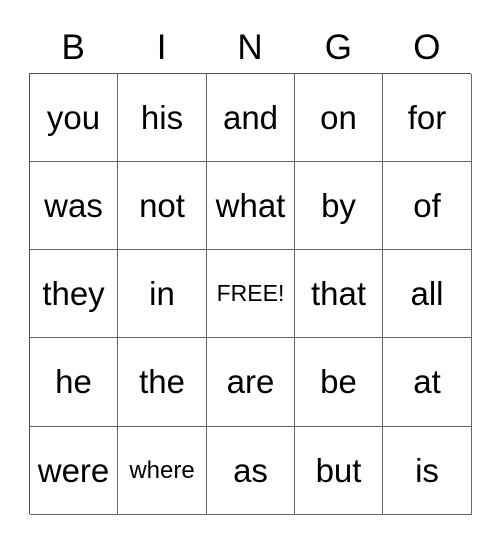  I want to click on bingo-cell: what, so click(251, 206).